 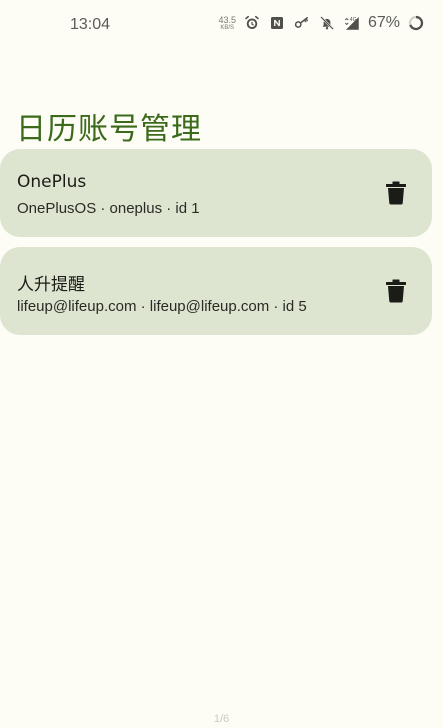 I want to click on account-name: 人升提醒, so click(x=51, y=285).